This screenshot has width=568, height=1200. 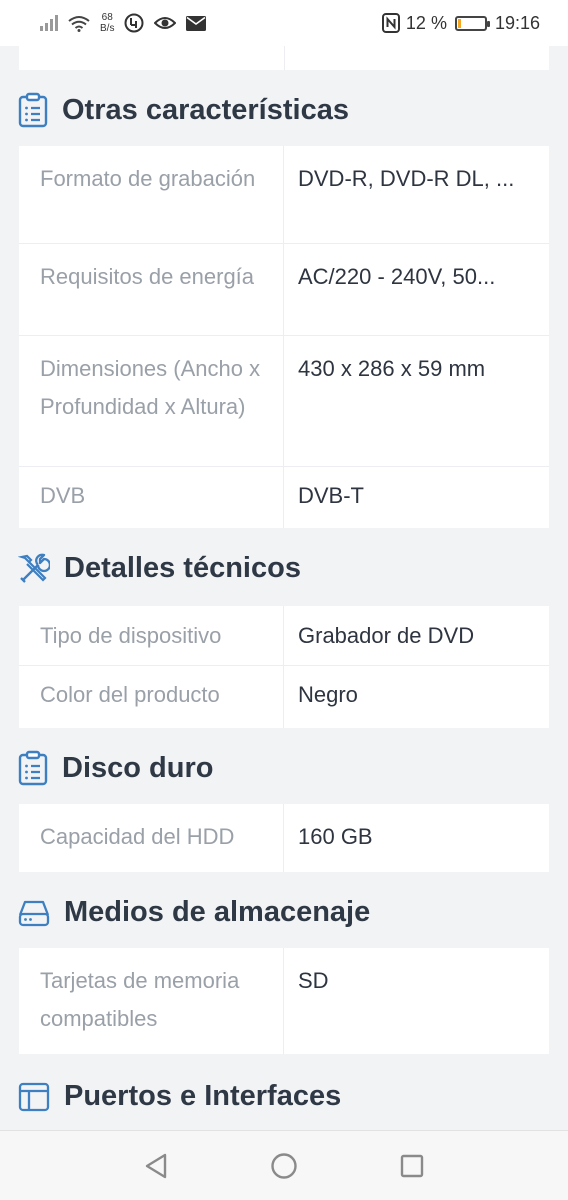 What do you see at coordinates (335, 836) in the screenshot?
I see `spec-value: 160 GB` at bounding box center [335, 836].